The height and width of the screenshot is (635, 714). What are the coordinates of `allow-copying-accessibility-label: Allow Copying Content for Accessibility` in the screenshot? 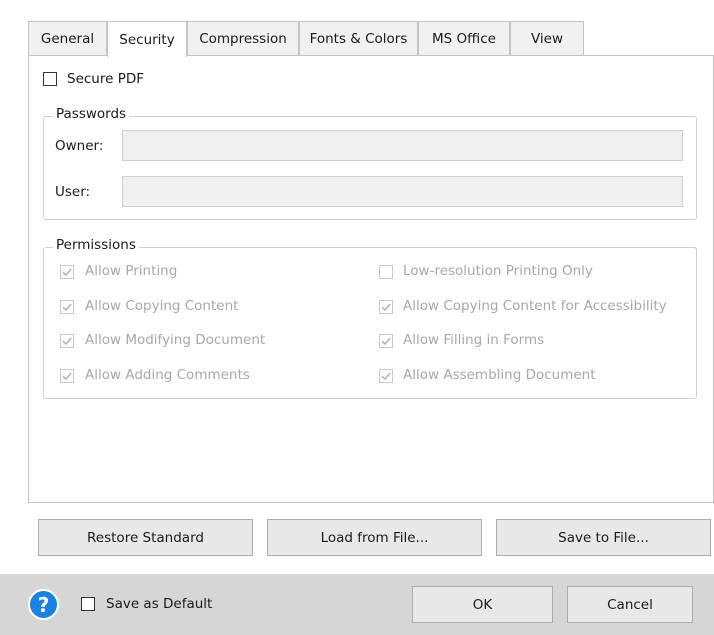 It's located at (535, 306).